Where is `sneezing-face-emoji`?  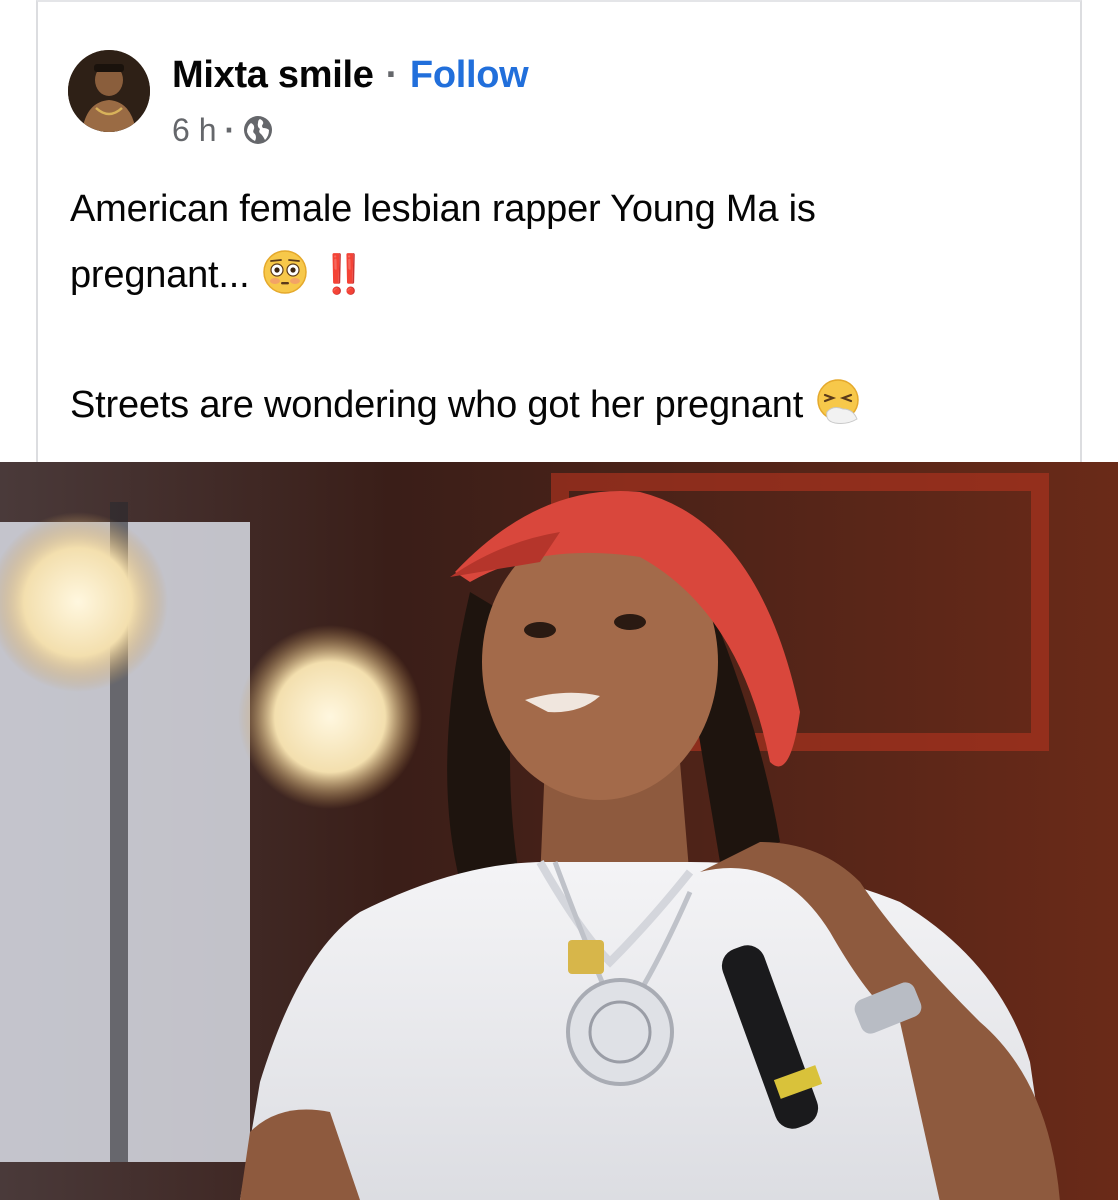
sneezing-face-emoji is located at coordinates (838, 401).